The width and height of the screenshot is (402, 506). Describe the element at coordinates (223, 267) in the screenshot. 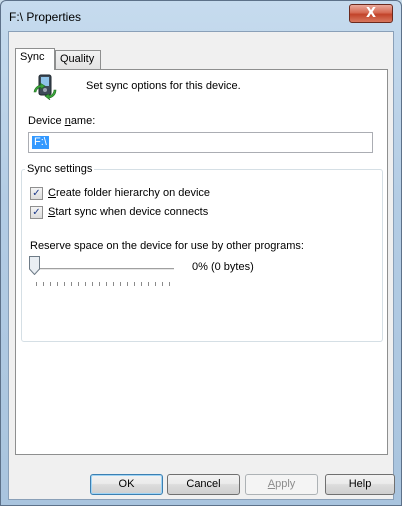

I see `reserve-space-value: 0% (0 bytes)` at that location.